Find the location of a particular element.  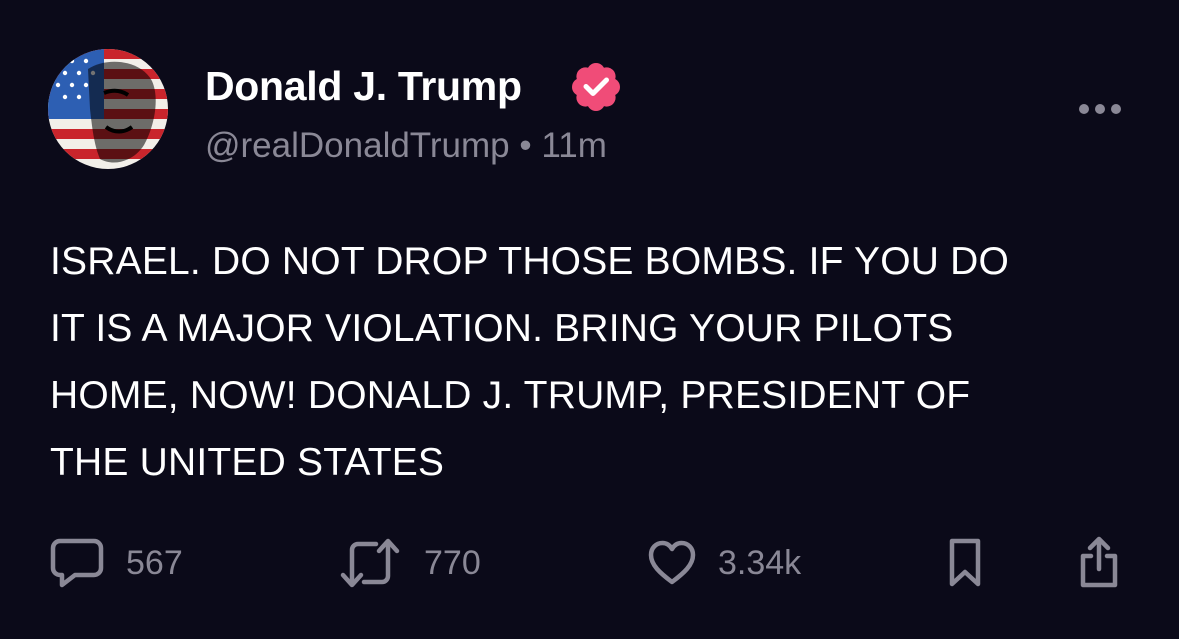

repost-arrows-icon is located at coordinates (370, 563).